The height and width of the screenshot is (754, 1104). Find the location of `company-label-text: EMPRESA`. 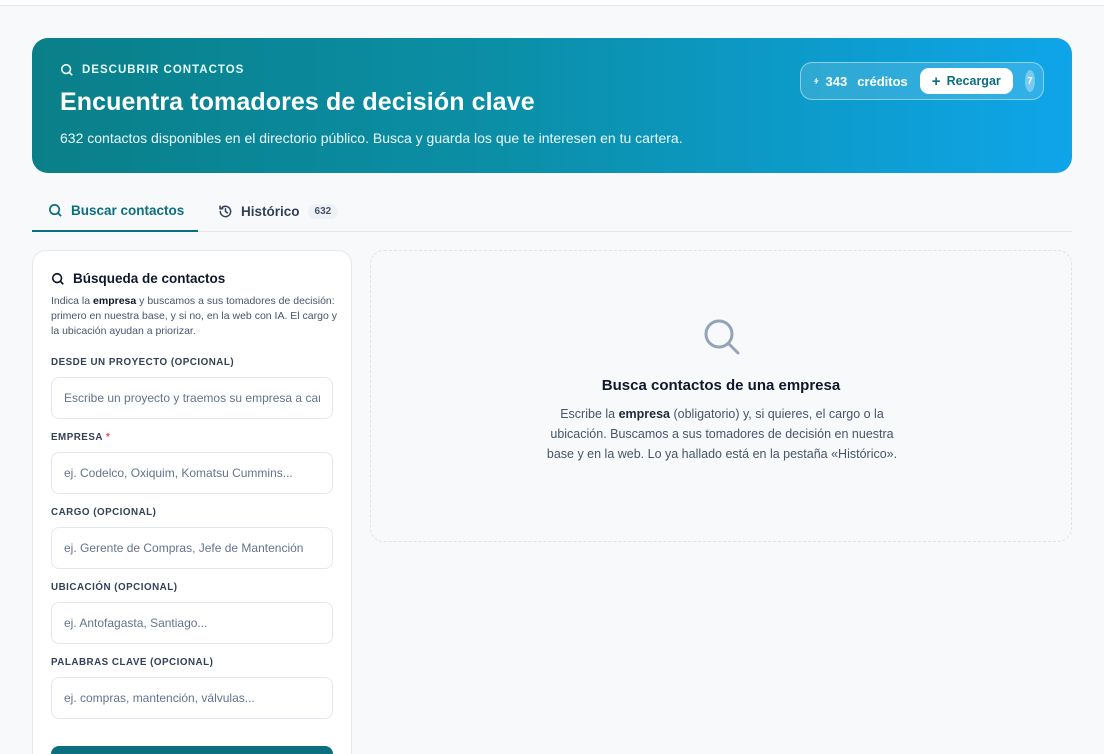

company-label-text: EMPRESA is located at coordinates (77, 437).